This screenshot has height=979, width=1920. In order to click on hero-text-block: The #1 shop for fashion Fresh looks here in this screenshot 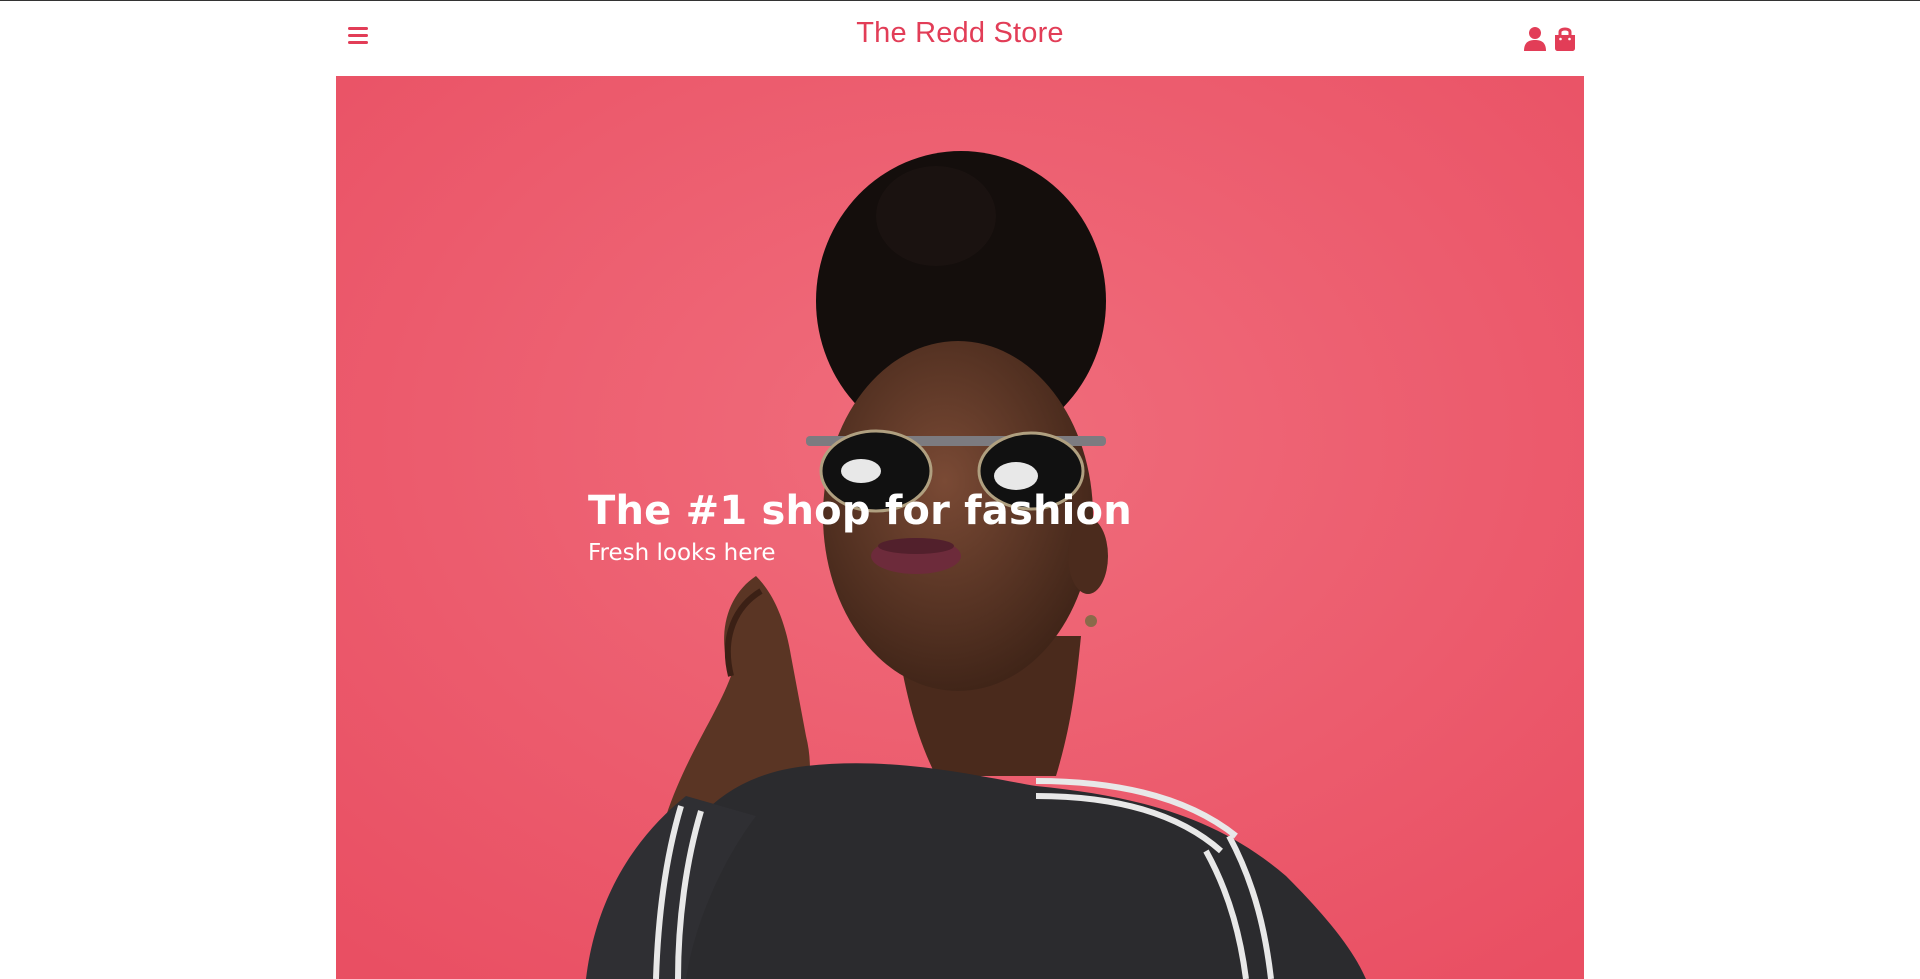, I will do `click(860, 528)`.